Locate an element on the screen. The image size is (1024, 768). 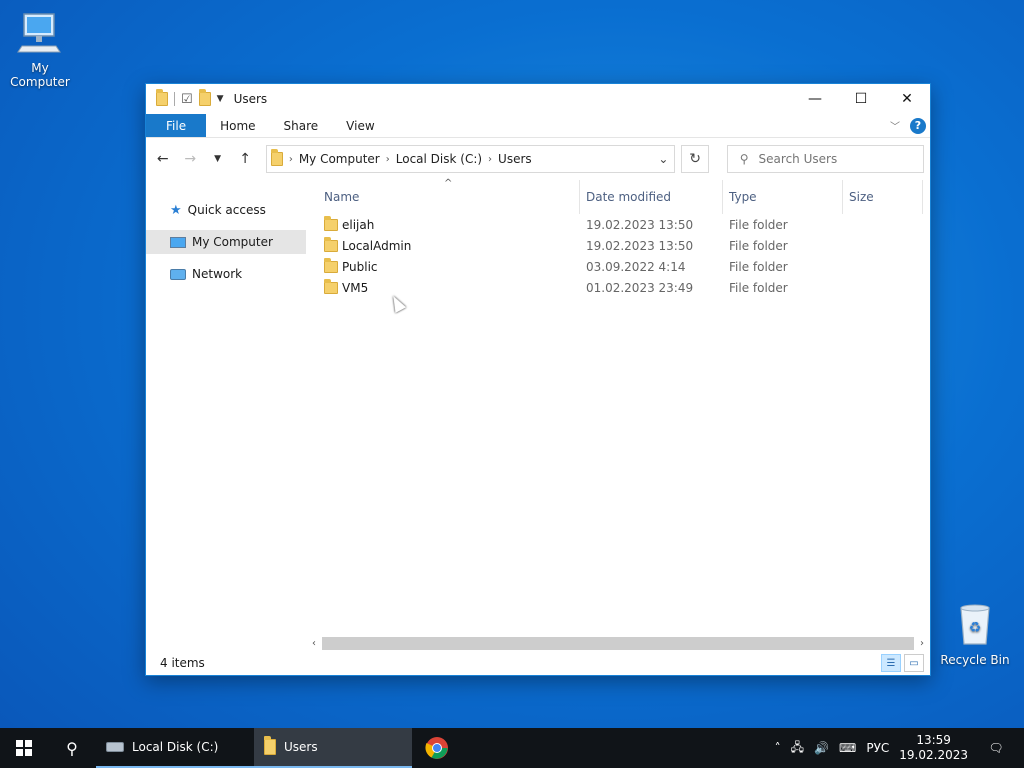
details-view-icon: ☰ is located at coordinates (891, 663).